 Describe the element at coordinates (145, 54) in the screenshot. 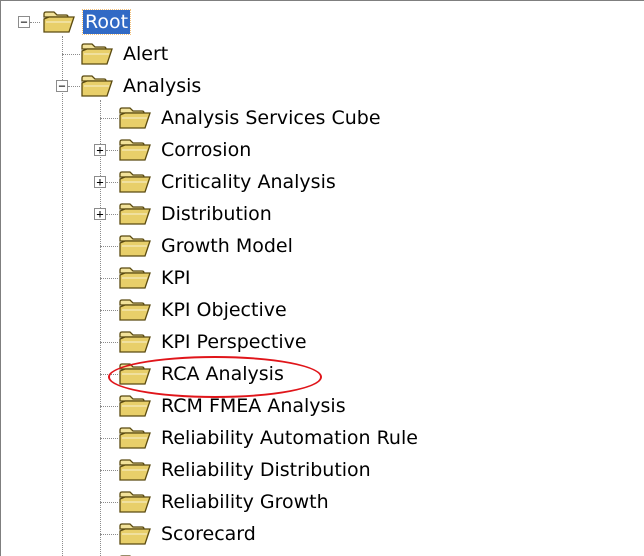

I see `tree-node-label: Alert` at that location.